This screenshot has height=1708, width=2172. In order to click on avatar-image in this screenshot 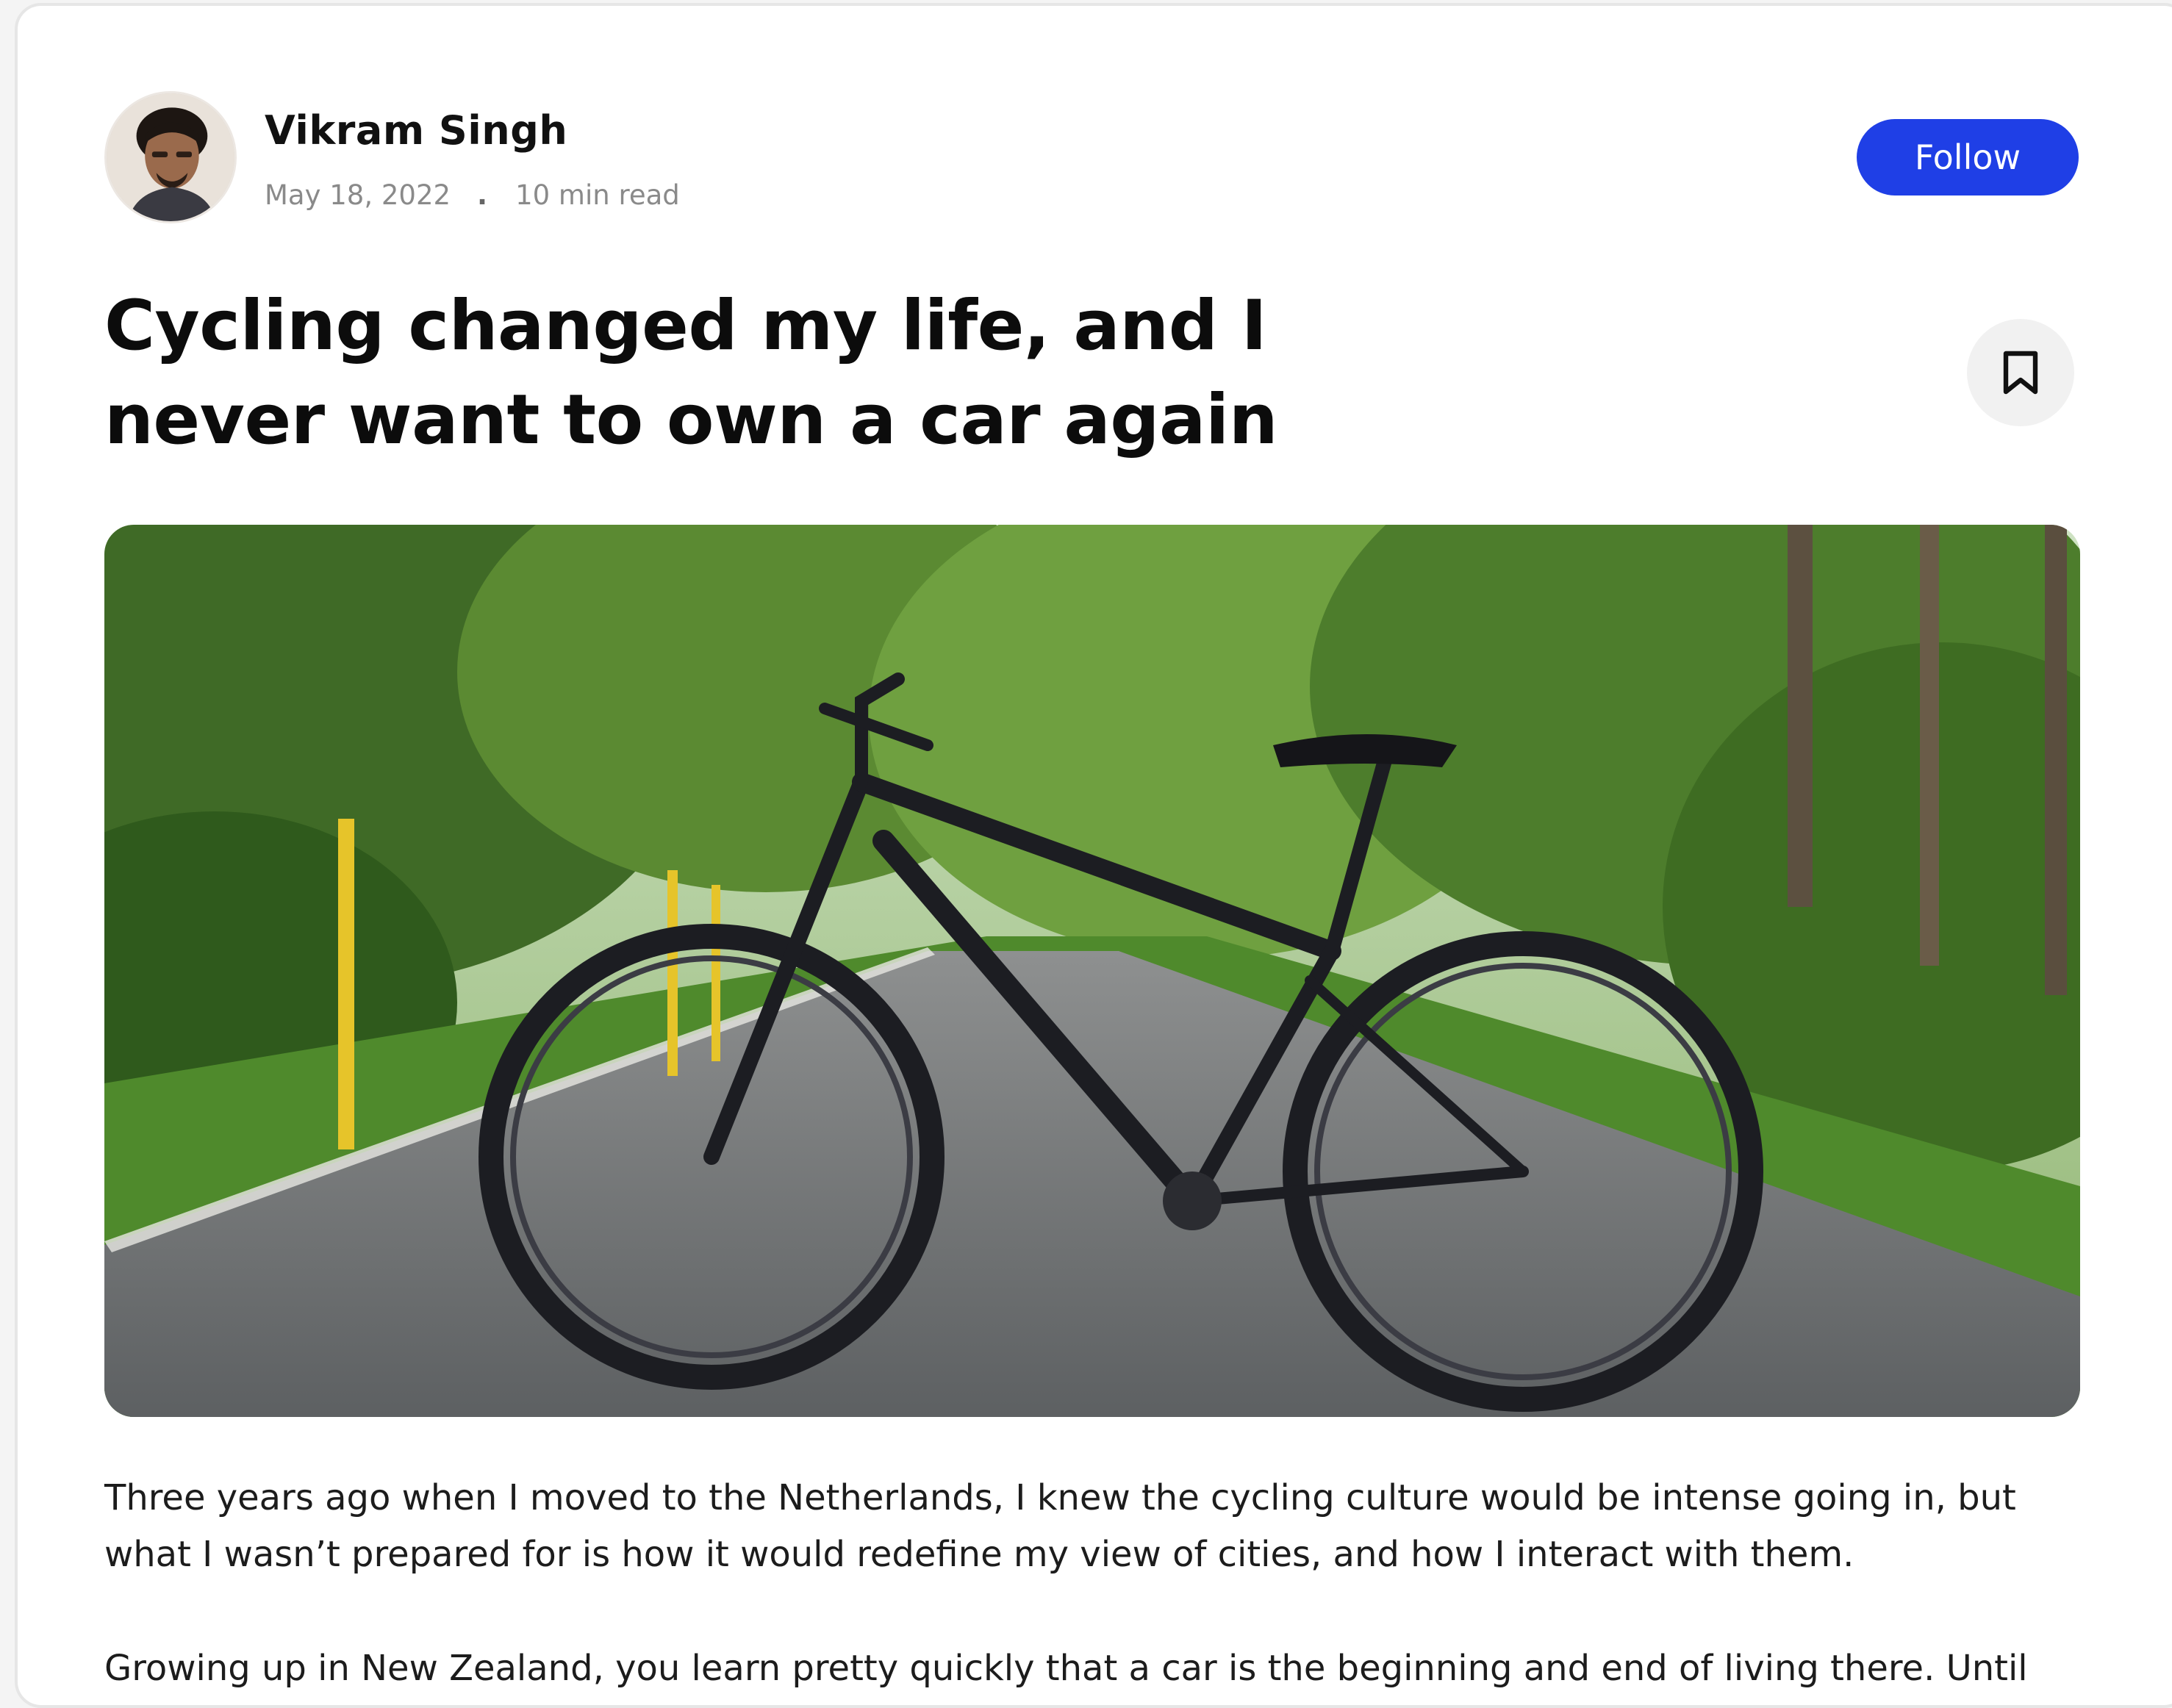, I will do `click(170, 157)`.